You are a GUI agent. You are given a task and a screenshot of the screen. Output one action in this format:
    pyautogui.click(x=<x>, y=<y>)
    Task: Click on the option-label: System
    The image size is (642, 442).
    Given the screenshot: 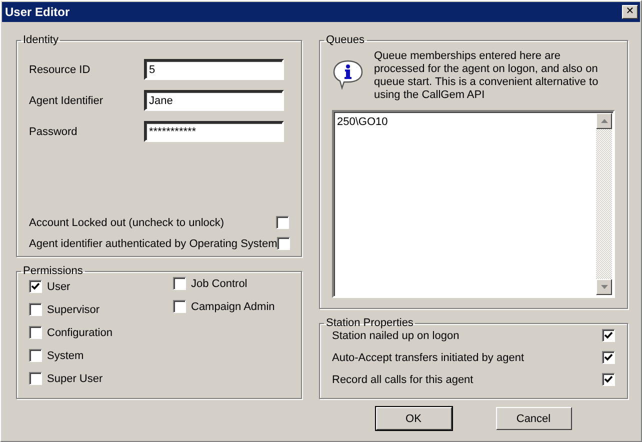 What is the action you would take?
    pyautogui.click(x=65, y=356)
    